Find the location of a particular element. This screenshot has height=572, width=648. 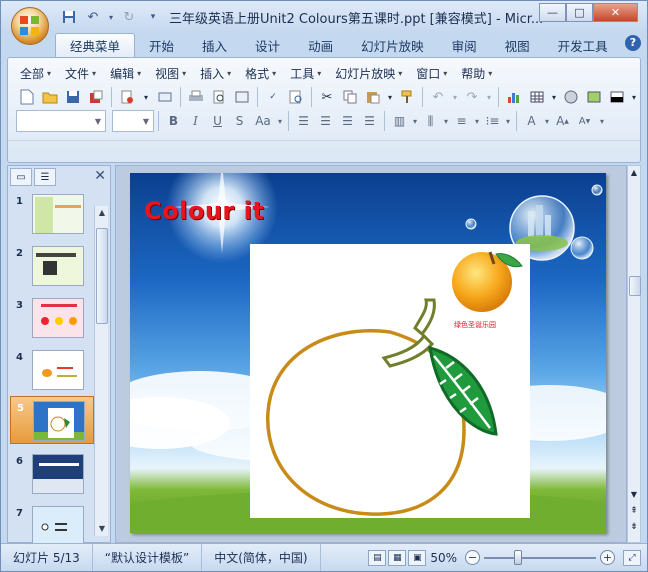

language-indicator: 中文(简体，中国) is located at coordinates (261, 557).